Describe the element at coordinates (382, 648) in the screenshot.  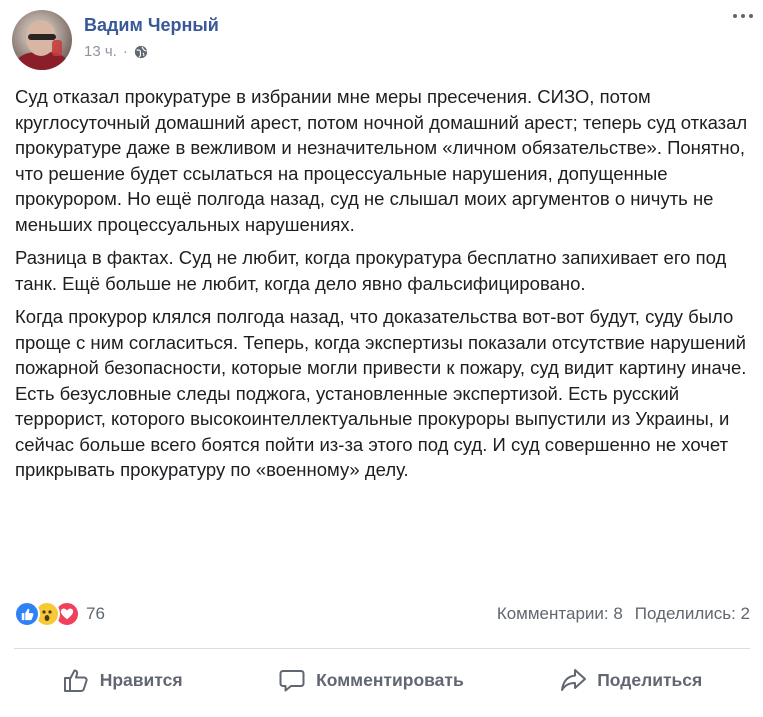
I see `actions-divider` at that location.